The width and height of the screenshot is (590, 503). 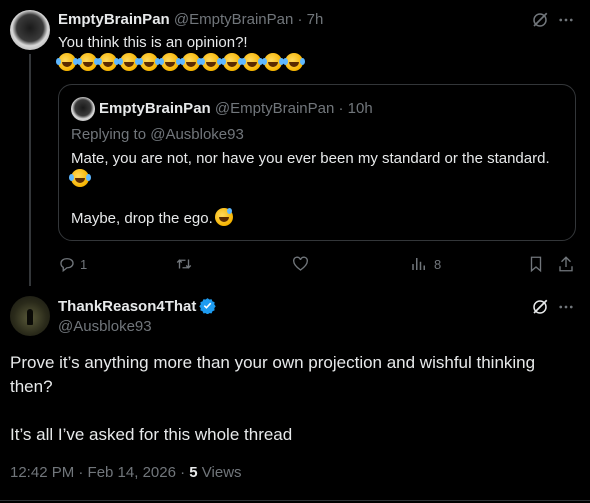 I want to click on quoted-text-line2: Maybe, drop the ego., so click(x=153, y=218).